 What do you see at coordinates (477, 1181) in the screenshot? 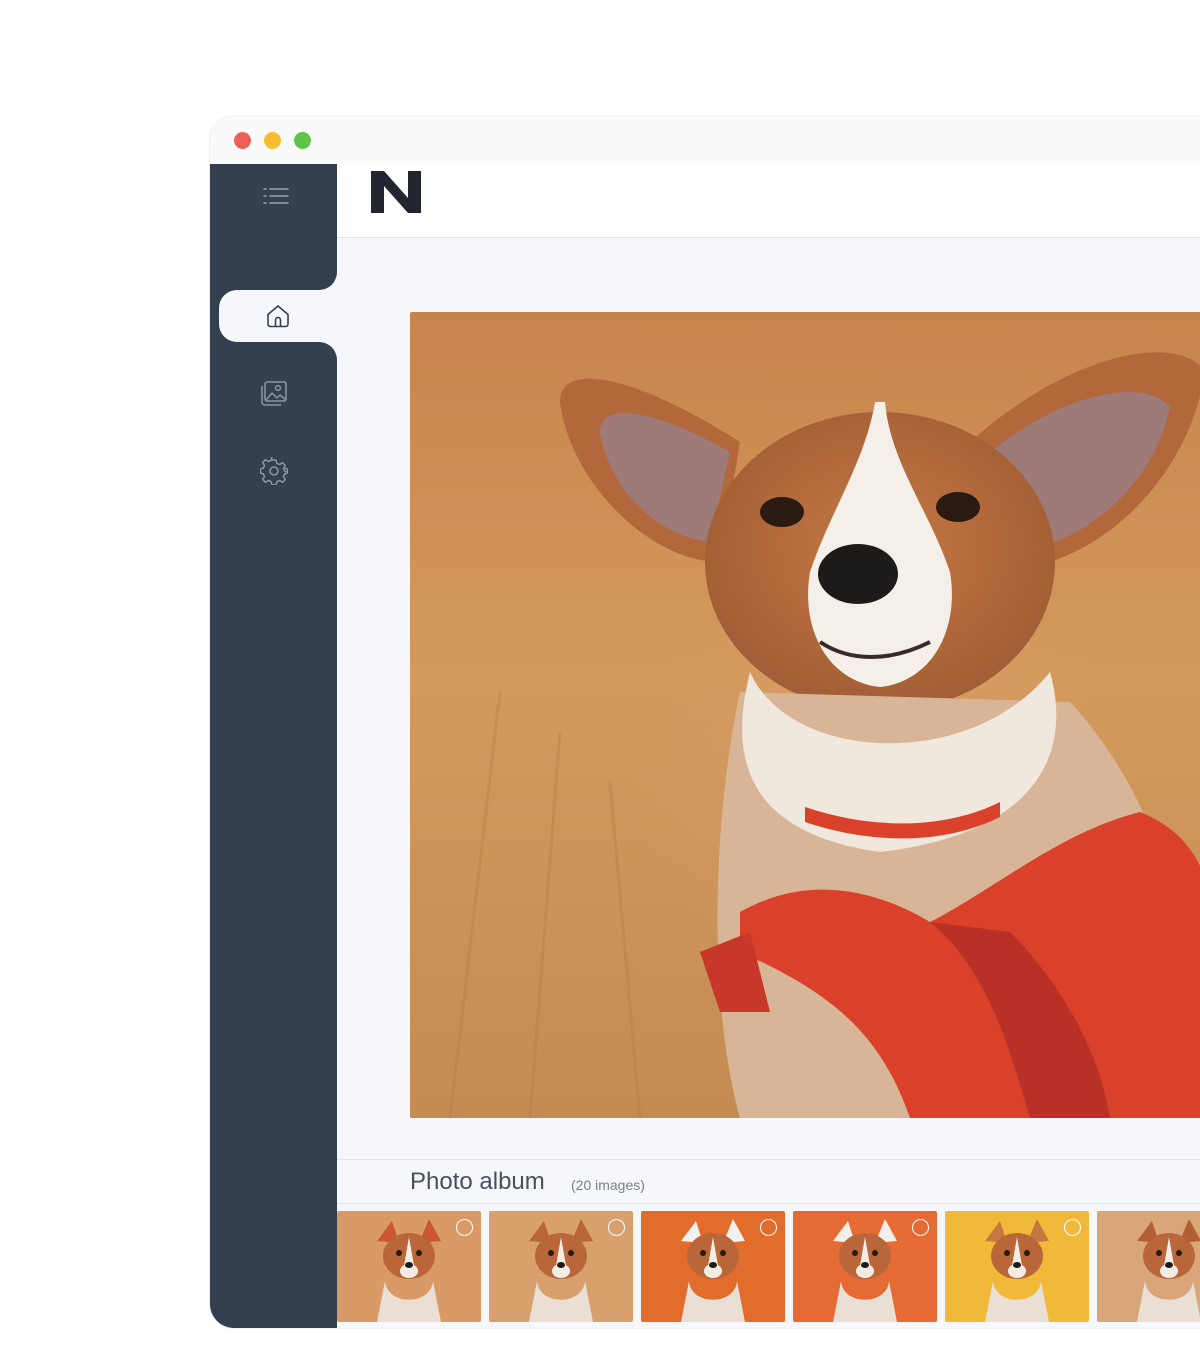
I see `album-title: Photo album` at bounding box center [477, 1181].